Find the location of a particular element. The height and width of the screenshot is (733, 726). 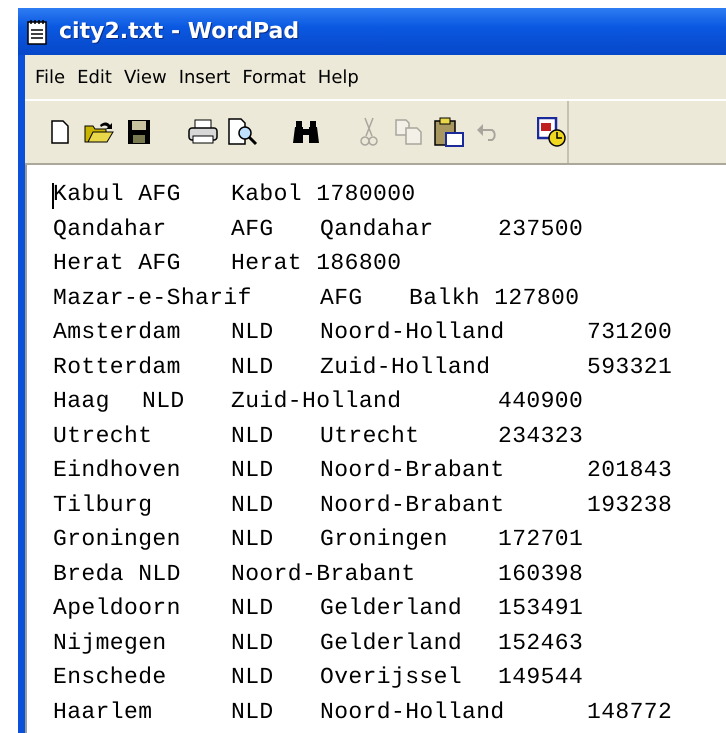

text-line: Kabul AFG Kabol 1780000 is located at coordinates (235, 195).